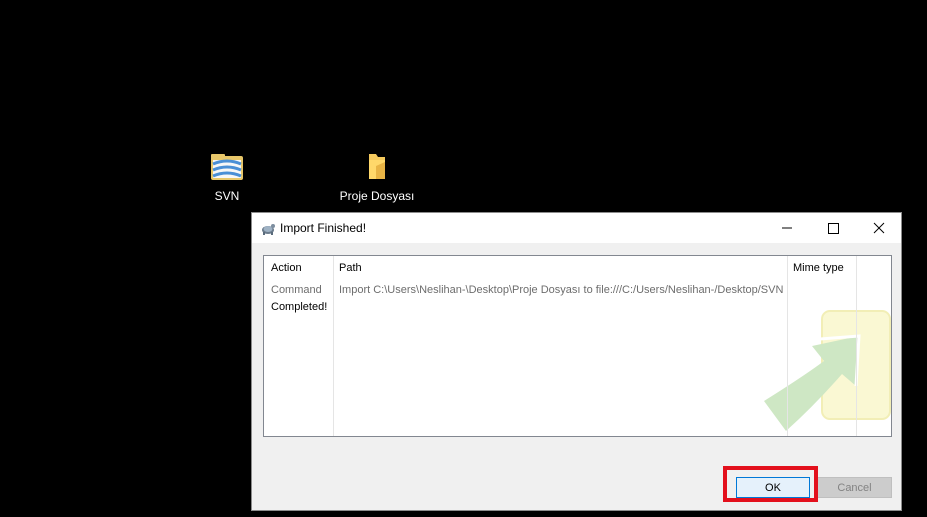 This screenshot has height=517, width=927. I want to click on tortoisesvn-icon, so click(268, 228).